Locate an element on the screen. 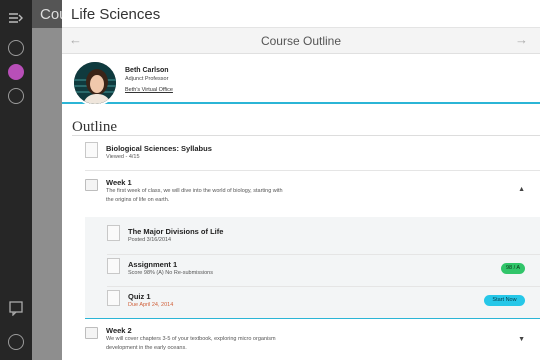 The image size is (540, 360). course-title: Life Sciences is located at coordinates (116, 14).